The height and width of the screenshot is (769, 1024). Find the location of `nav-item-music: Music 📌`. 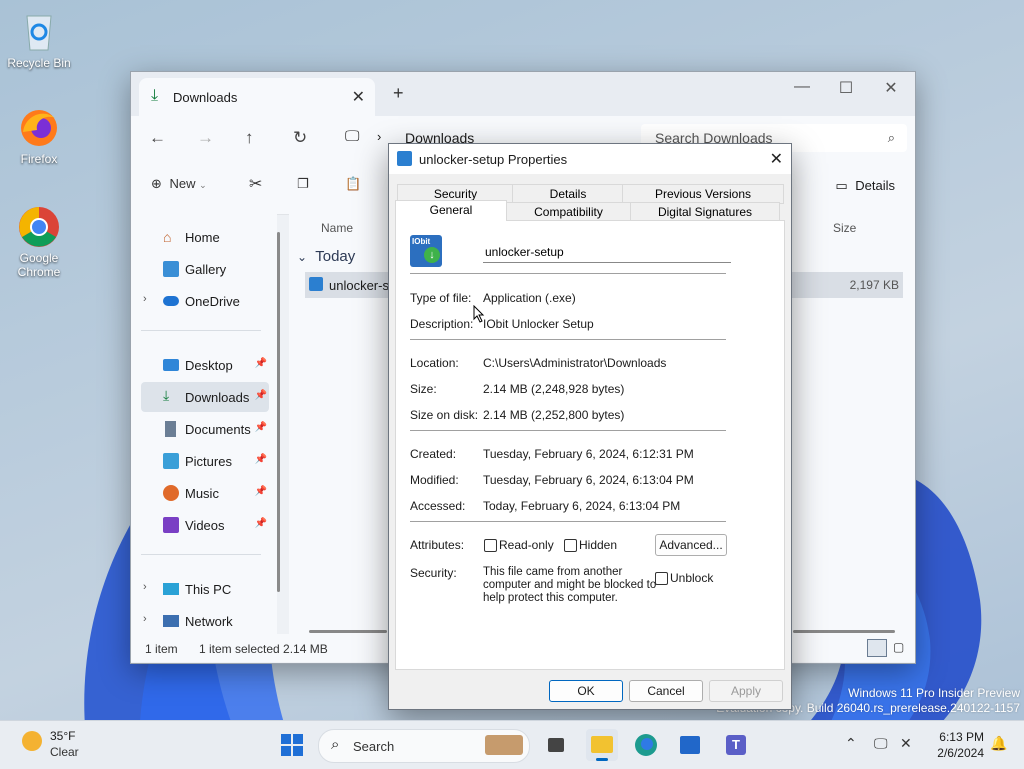

nav-item-music: Music 📌 is located at coordinates (205, 493).